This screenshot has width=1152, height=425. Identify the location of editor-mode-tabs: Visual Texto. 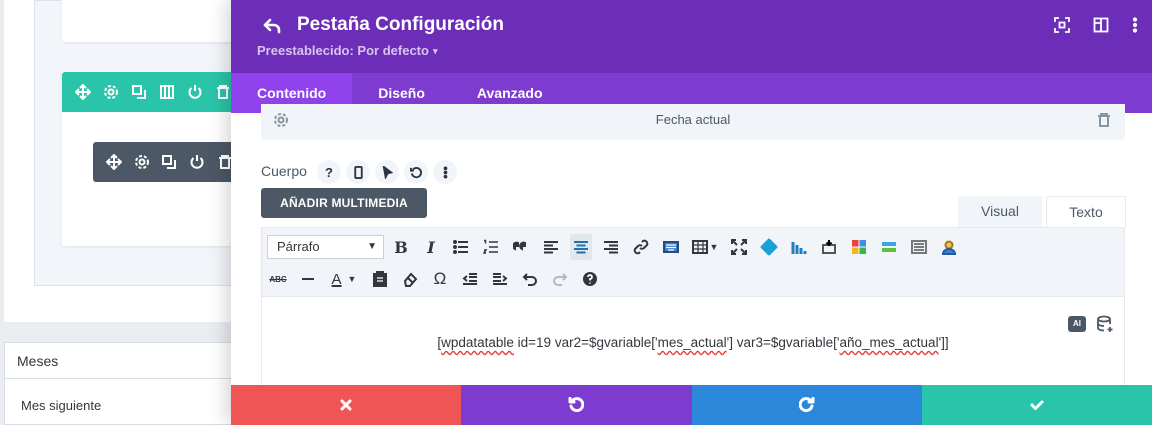
(1042, 211).